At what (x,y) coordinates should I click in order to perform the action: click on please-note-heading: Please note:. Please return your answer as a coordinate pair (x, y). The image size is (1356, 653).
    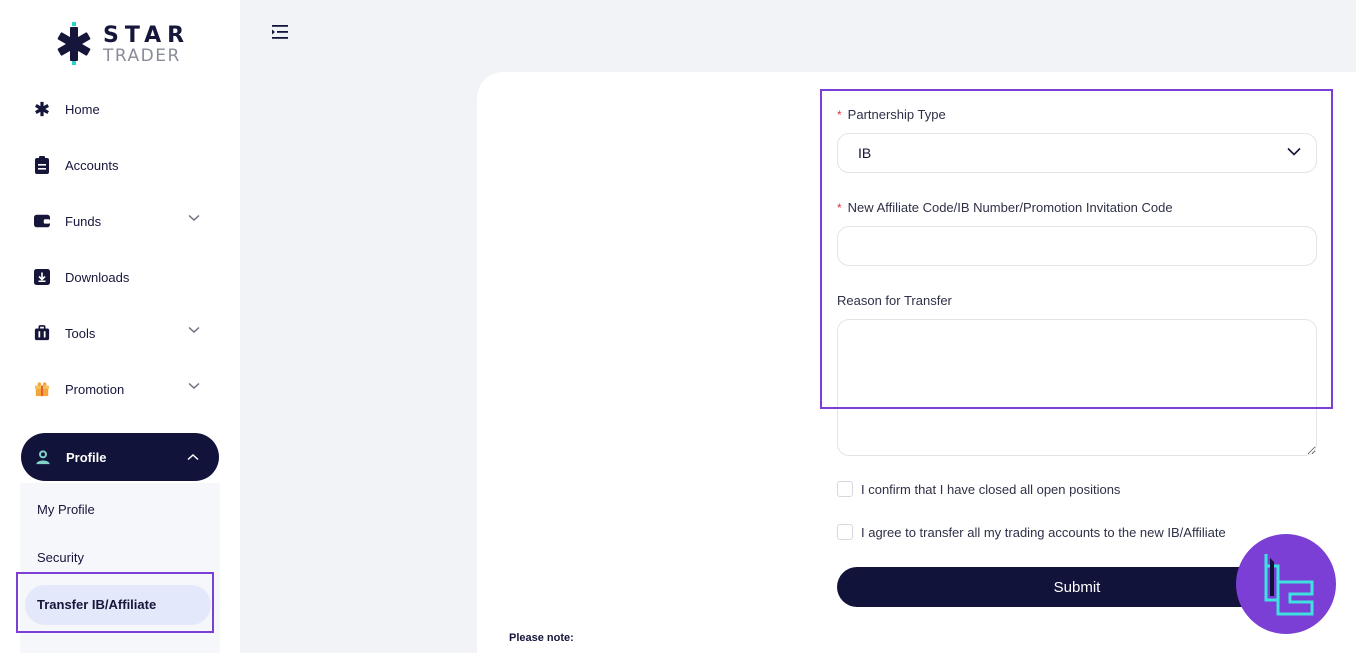
    Looking at the image, I should click on (541, 638).